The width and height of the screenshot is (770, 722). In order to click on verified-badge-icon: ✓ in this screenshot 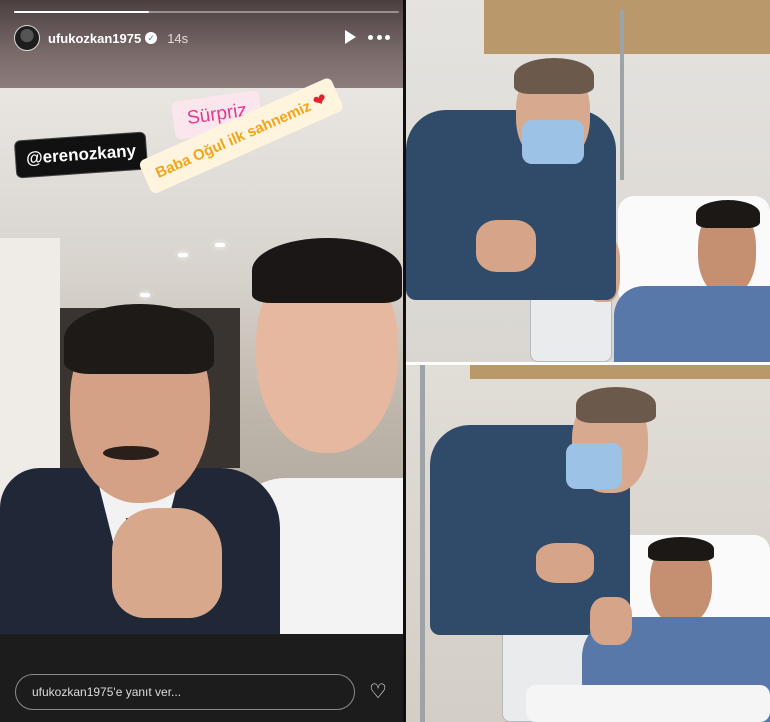, I will do `click(151, 38)`.